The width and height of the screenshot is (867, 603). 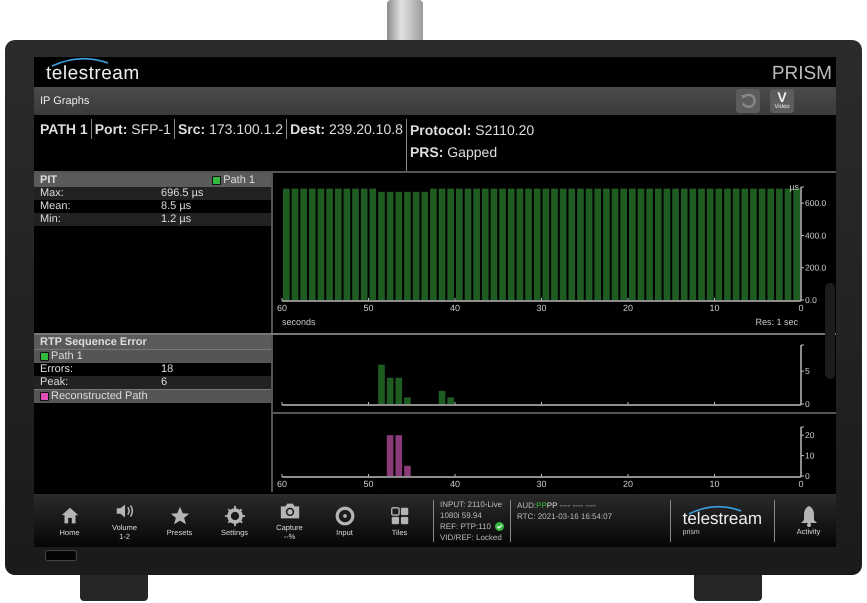 What do you see at coordinates (346, 129) in the screenshot?
I see `info-field: Dest: 239.20.10.8` at bounding box center [346, 129].